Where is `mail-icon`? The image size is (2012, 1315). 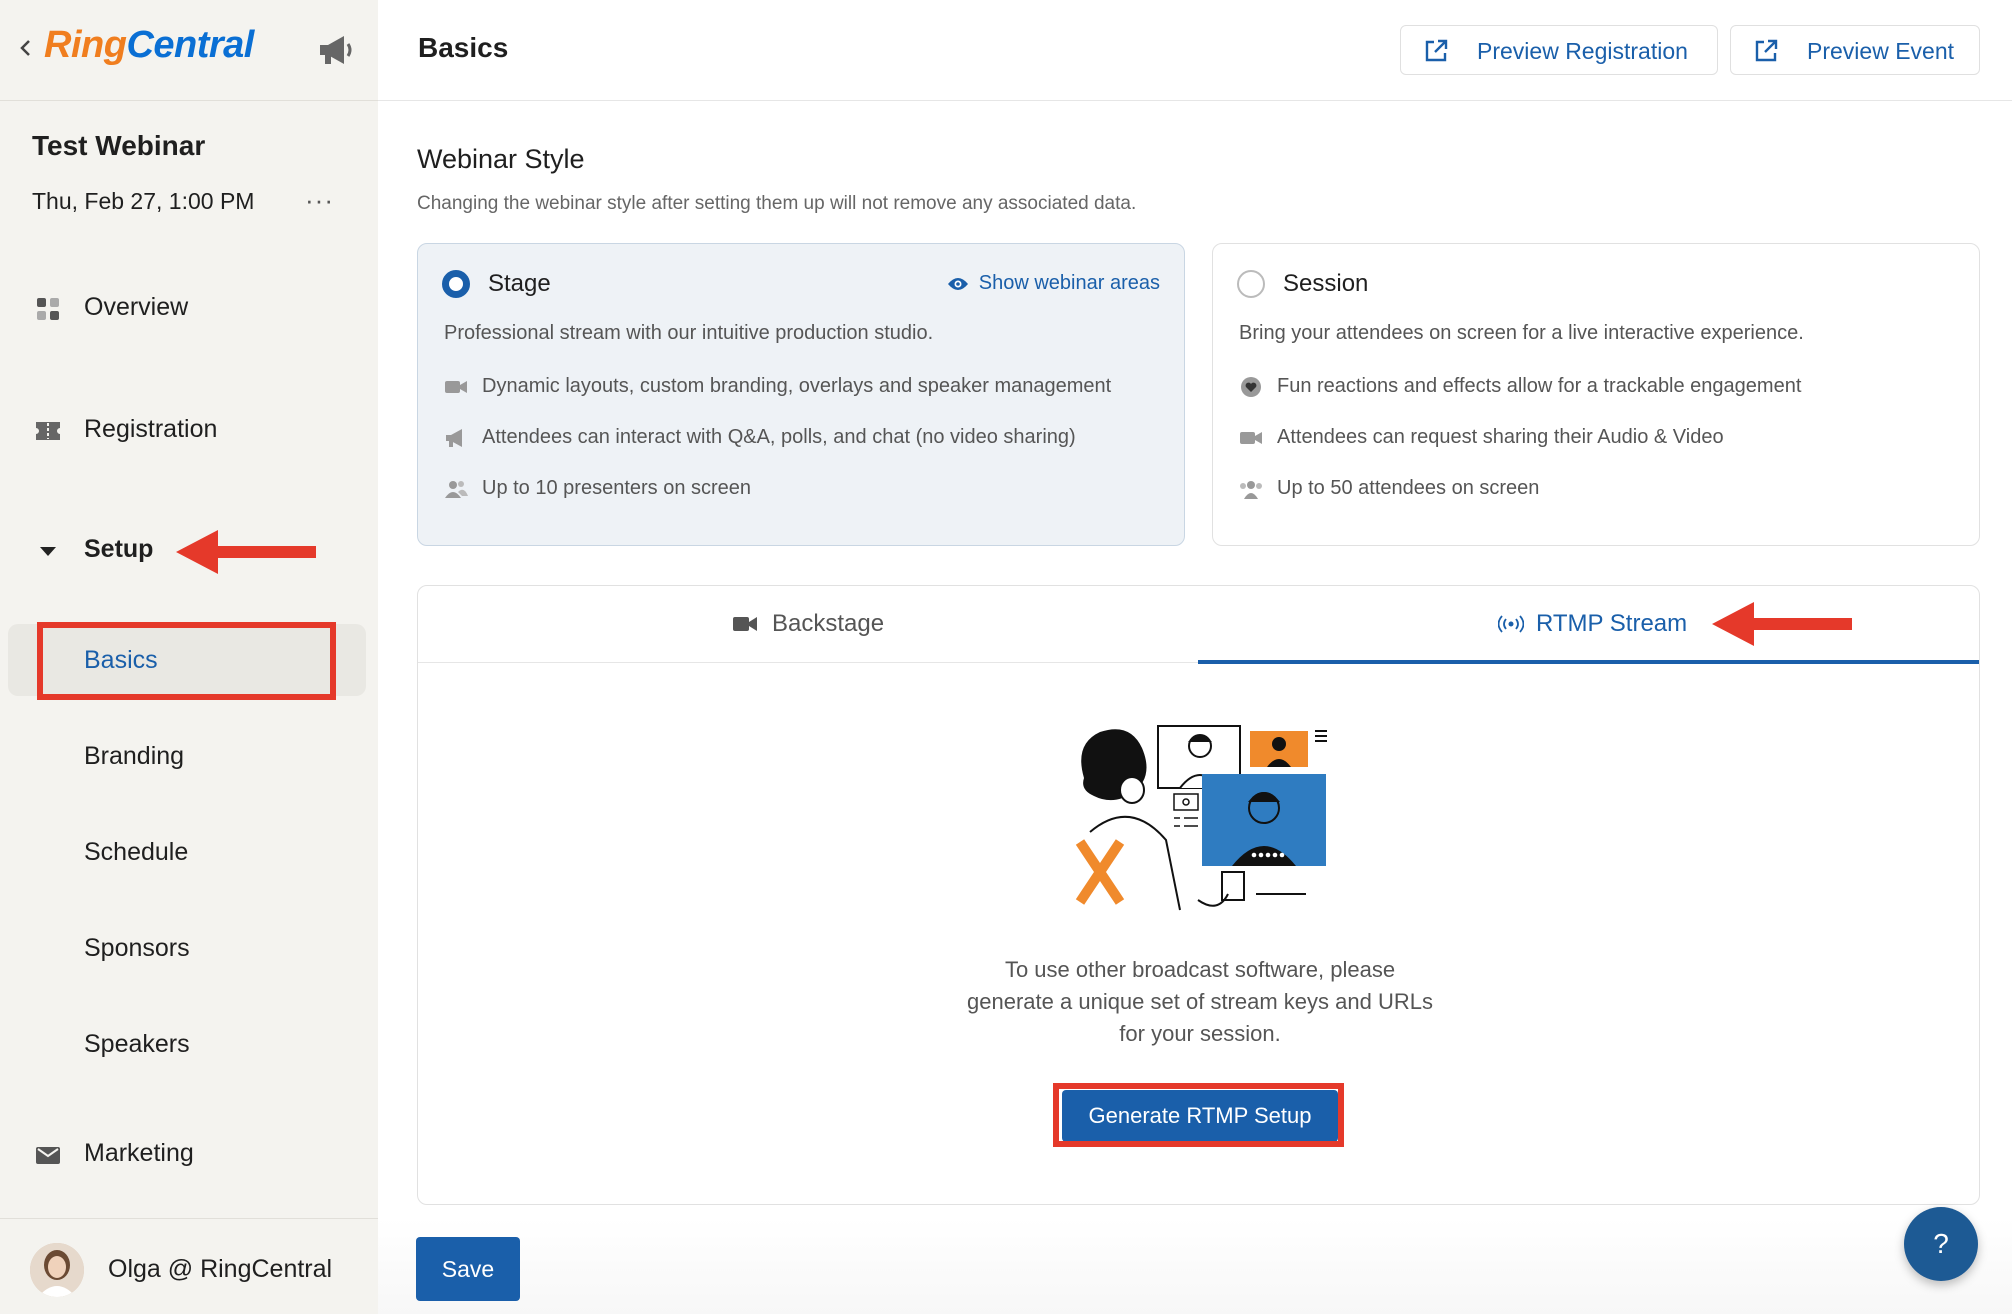
mail-icon is located at coordinates (48, 1155).